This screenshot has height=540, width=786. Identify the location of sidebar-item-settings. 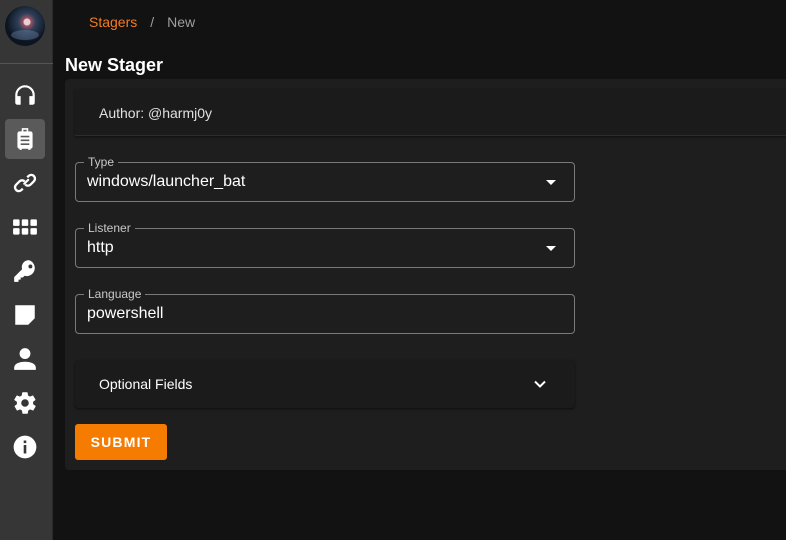
(25, 403).